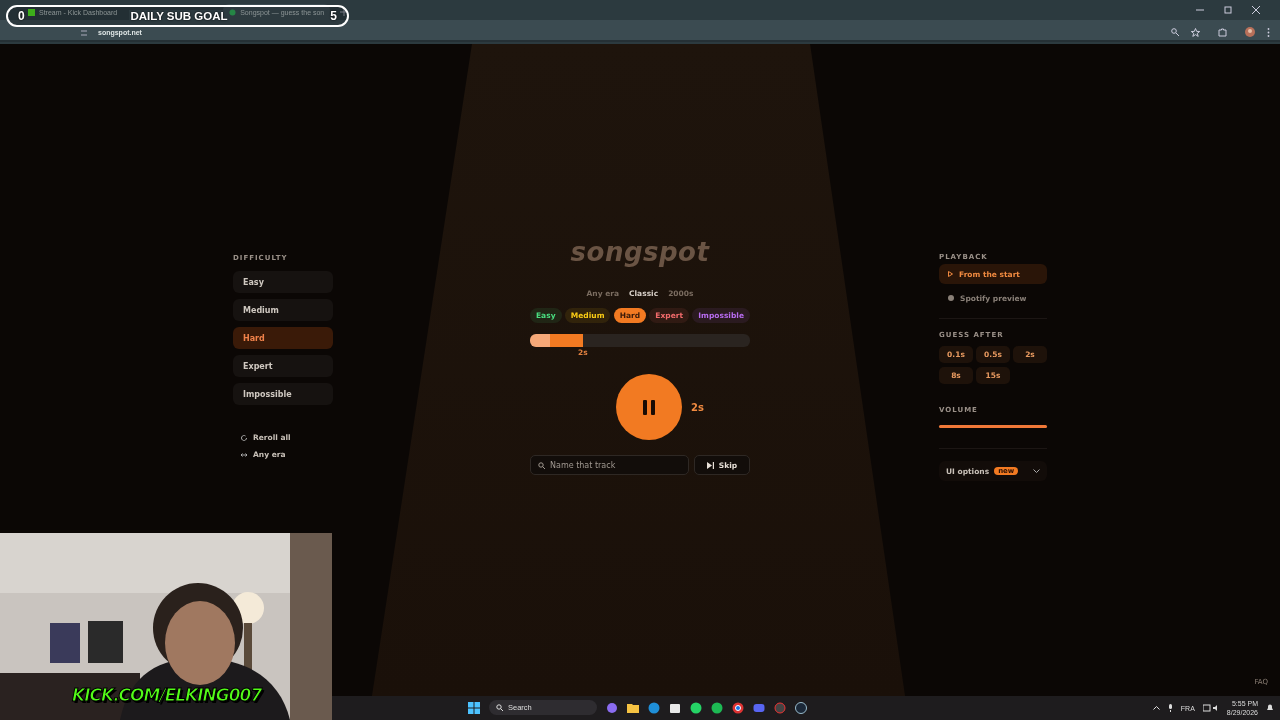 The width and height of the screenshot is (1280, 720). I want to click on elapsed-time: 2s, so click(697, 407).